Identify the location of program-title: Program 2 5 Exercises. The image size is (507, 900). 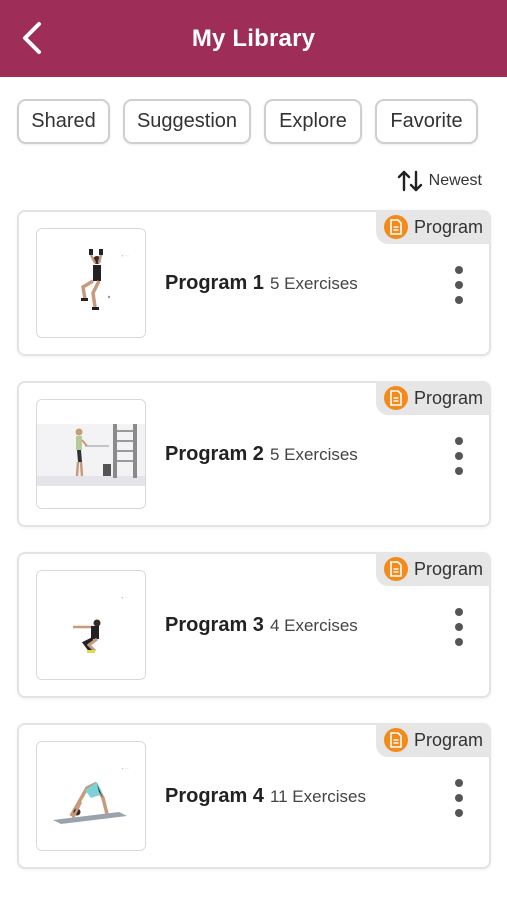
(261, 454).